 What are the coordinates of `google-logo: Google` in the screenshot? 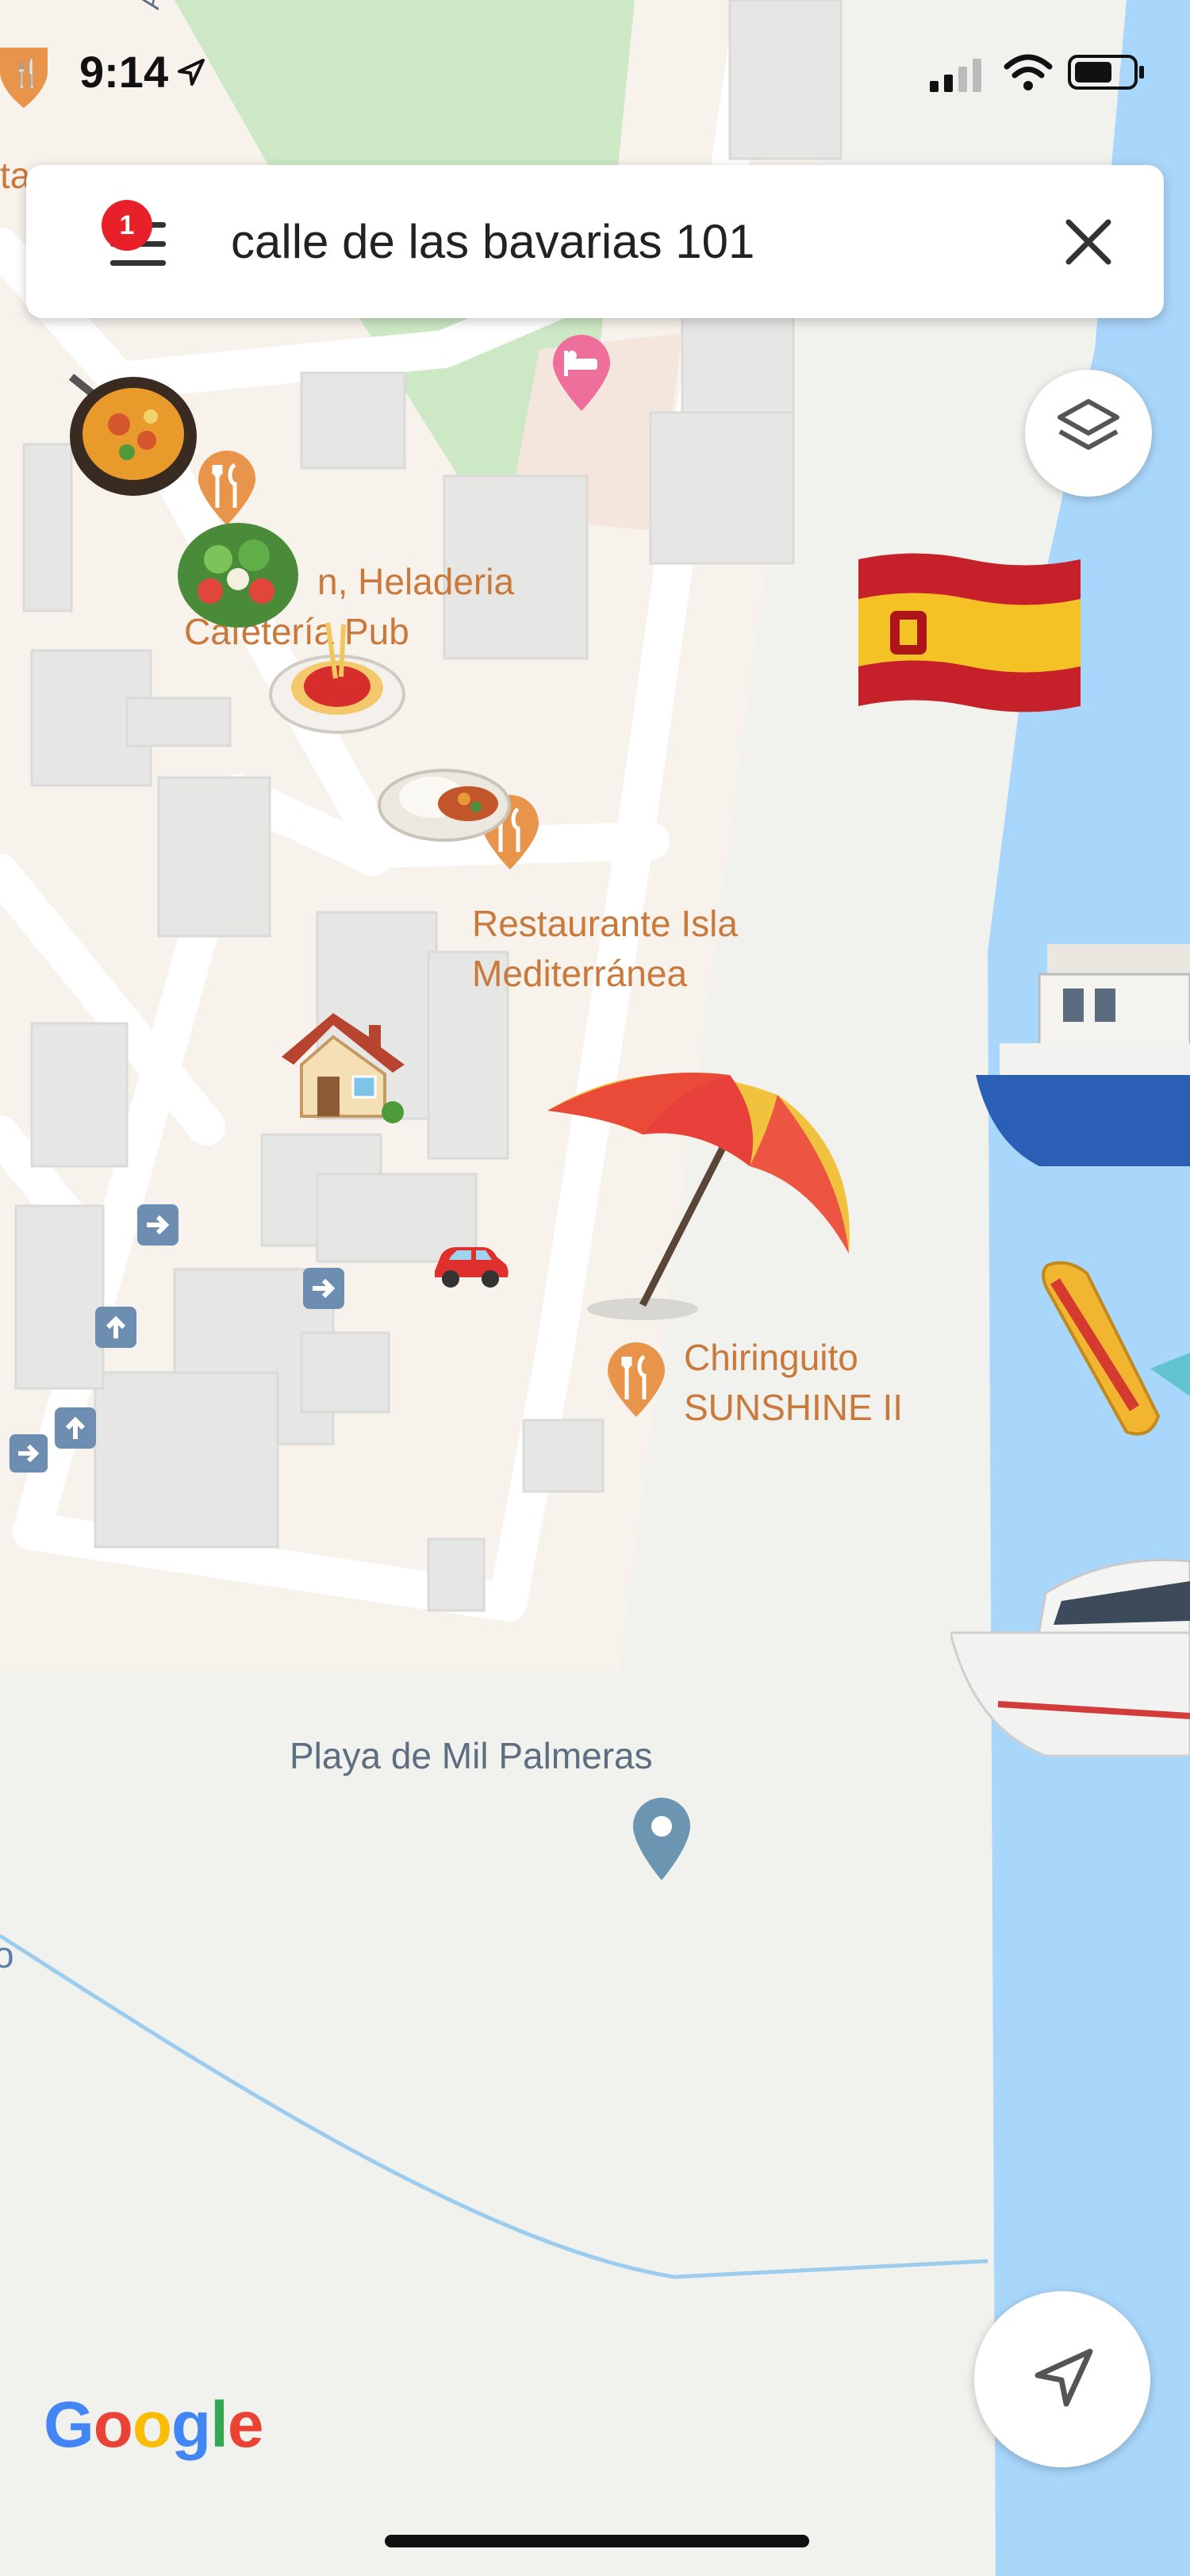 It's located at (153, 2425).